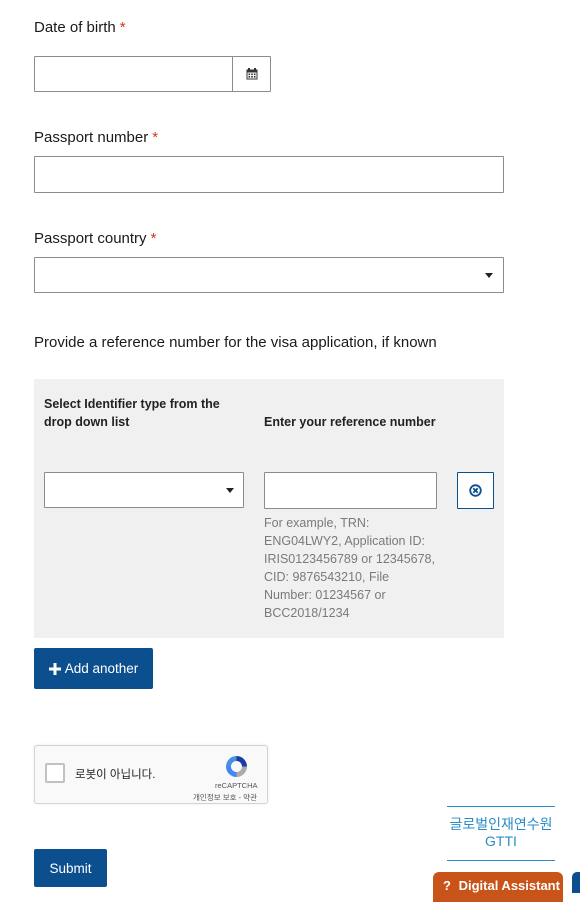  What do you see at coordinates (96, 137) in the screenshot?
I see `passport-number-label: Passport number *` at bounding box center [96, 137].